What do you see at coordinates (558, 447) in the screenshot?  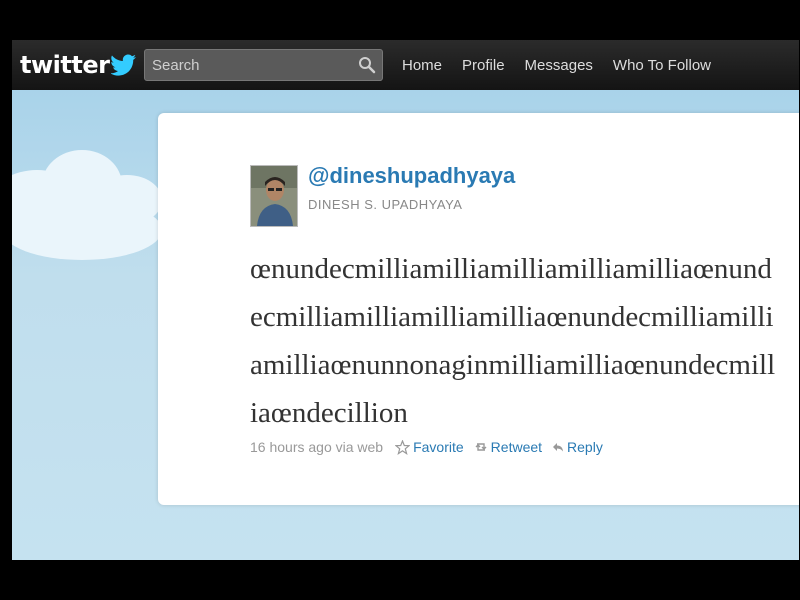 I see `reply-icon` at bounding box center [558, 447].